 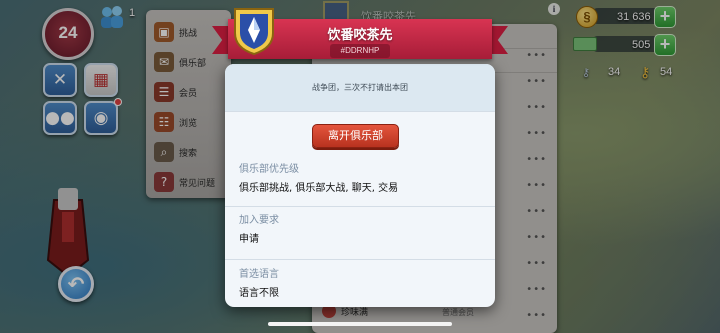 What do you see at coordinates (259, 220) in the screenshot?
I see `join-requirement-label: 加入要求` at bounding box center [259, 220].